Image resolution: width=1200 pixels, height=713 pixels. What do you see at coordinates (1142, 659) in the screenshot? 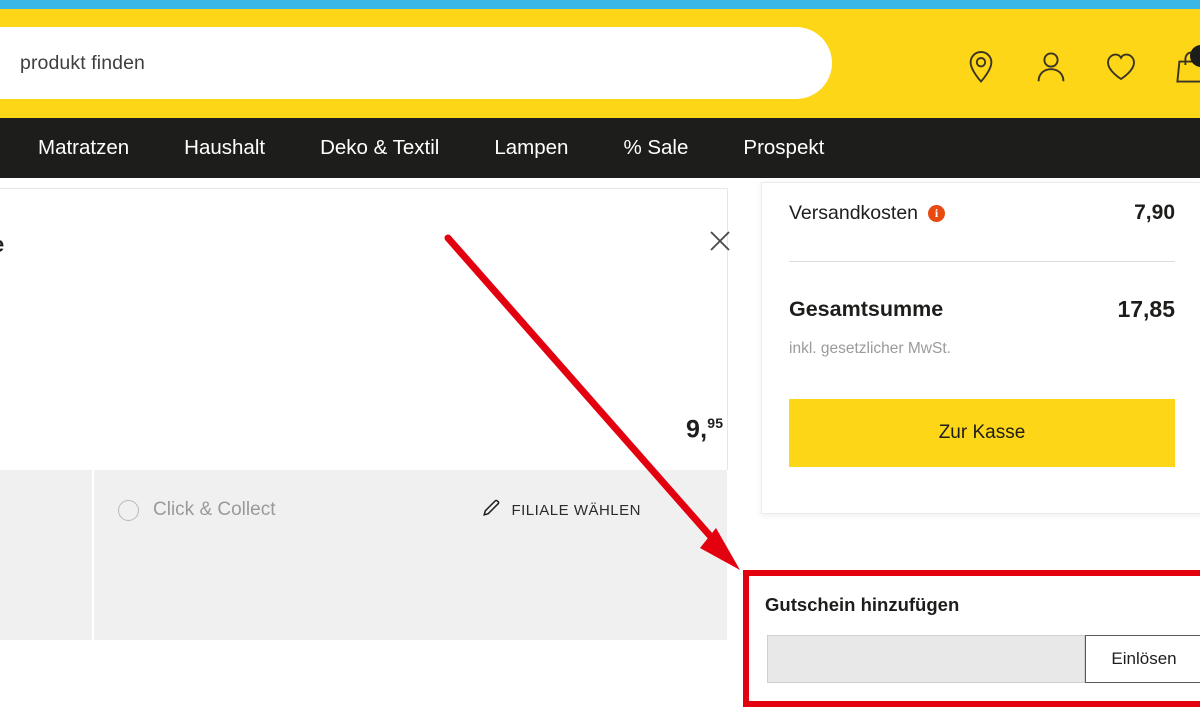
I see `coupon-redeem-button: Einlösen` at bounding box center [1142, 659].